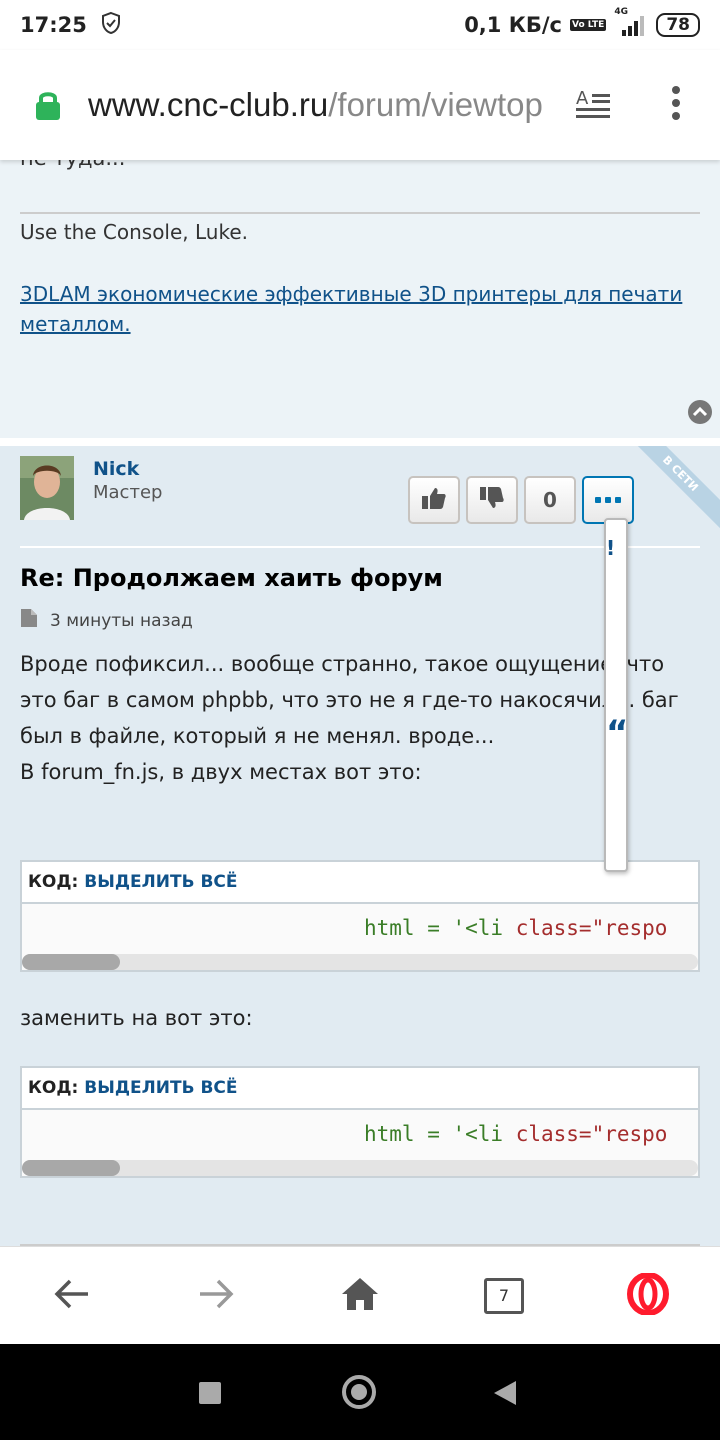 This screenshot has width=720, height=1440. I want to click on ellipsis-icon, so click(608, 500).